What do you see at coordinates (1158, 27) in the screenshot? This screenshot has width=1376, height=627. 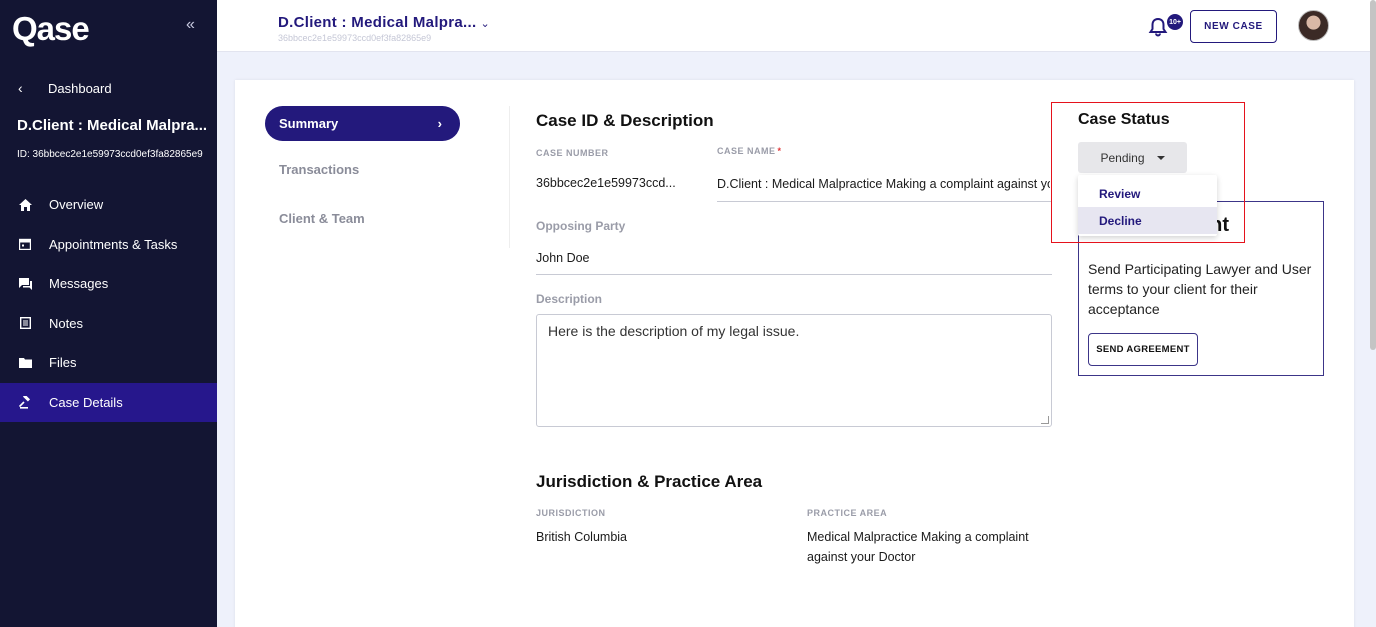 I see `bell-icon` at bounding box center [1158, 27].